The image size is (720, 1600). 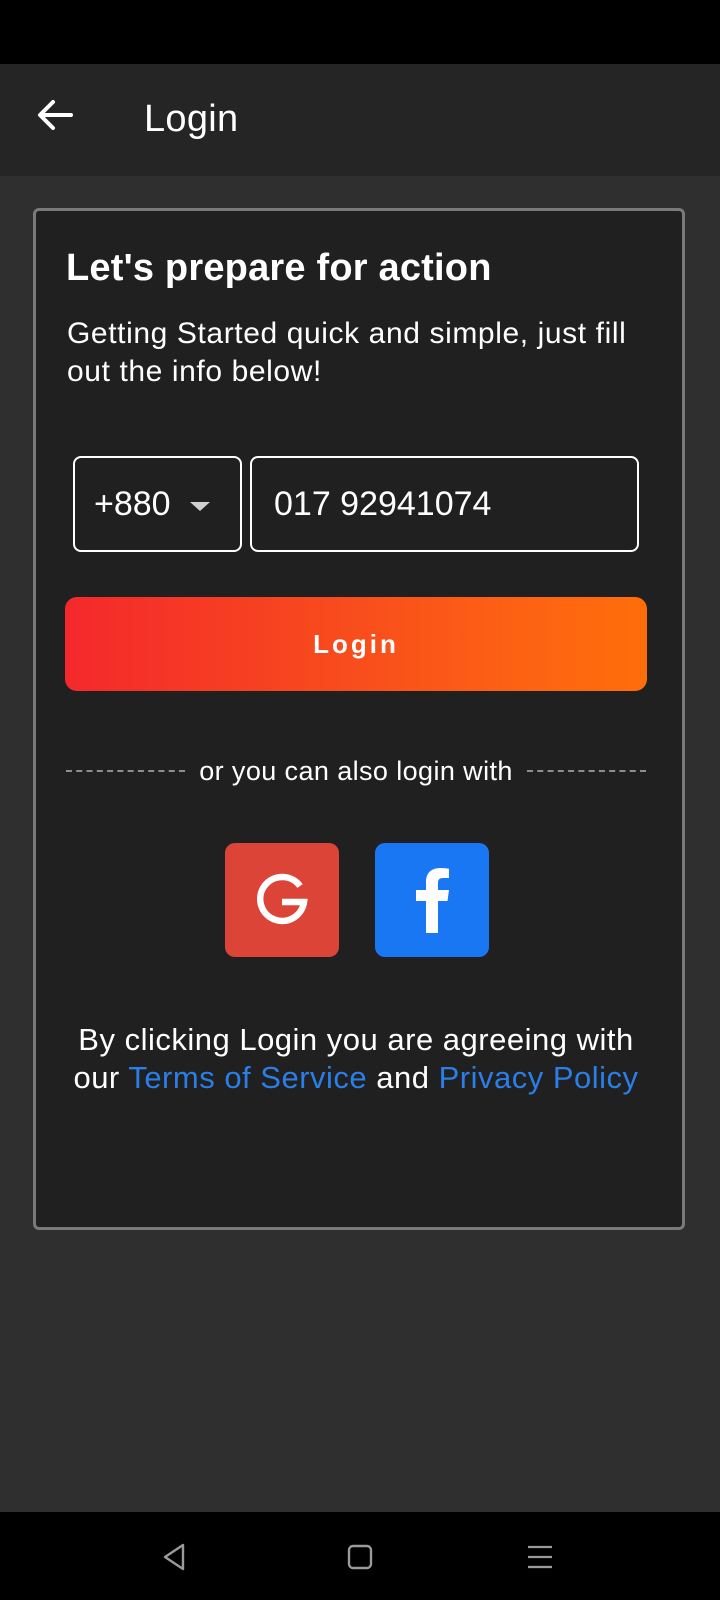 What do you see at coordinates (126, 771) in the screenshot?
I see `divider-line-left` at bounding box center [126, 771].